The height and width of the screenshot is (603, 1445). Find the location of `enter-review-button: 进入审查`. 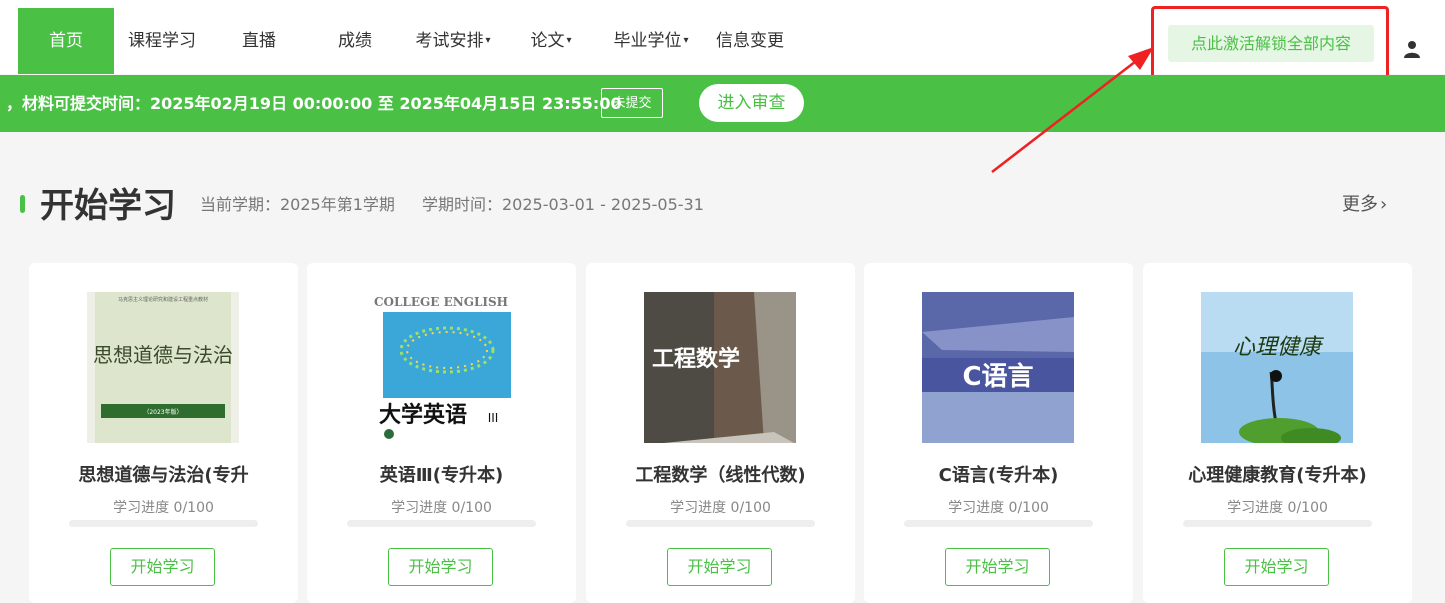

enter-review-button: 进入审查 is located at coordinates (751, 103).